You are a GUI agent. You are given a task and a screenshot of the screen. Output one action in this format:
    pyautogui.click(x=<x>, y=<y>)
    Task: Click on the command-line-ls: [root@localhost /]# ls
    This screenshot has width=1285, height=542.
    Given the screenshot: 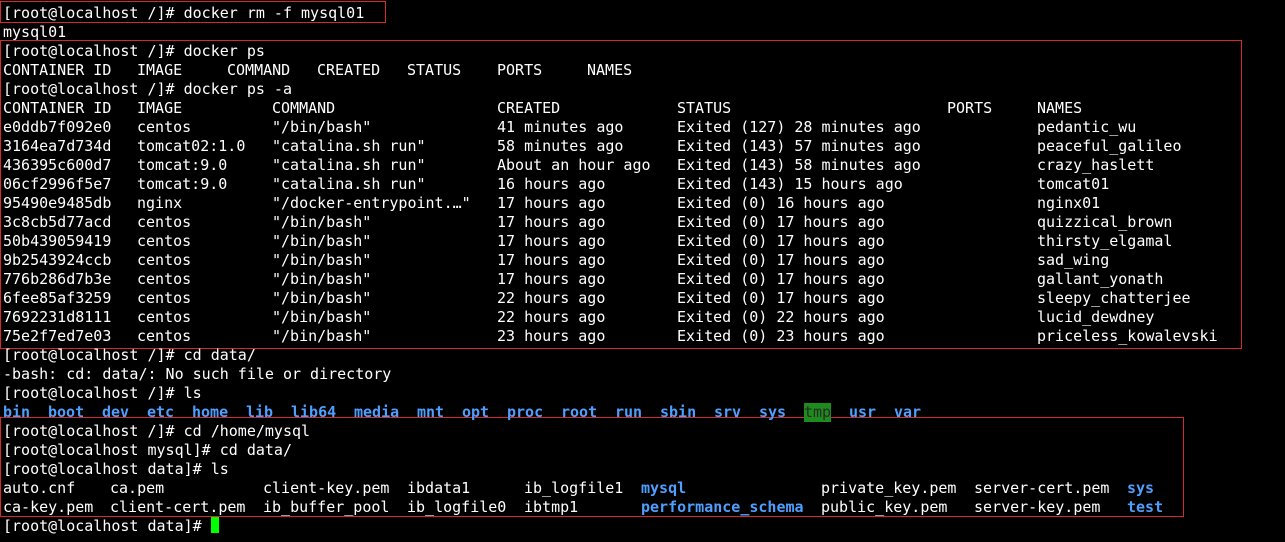 What is the action you would take?
    pyautogui.click(x=102, y=393)
    